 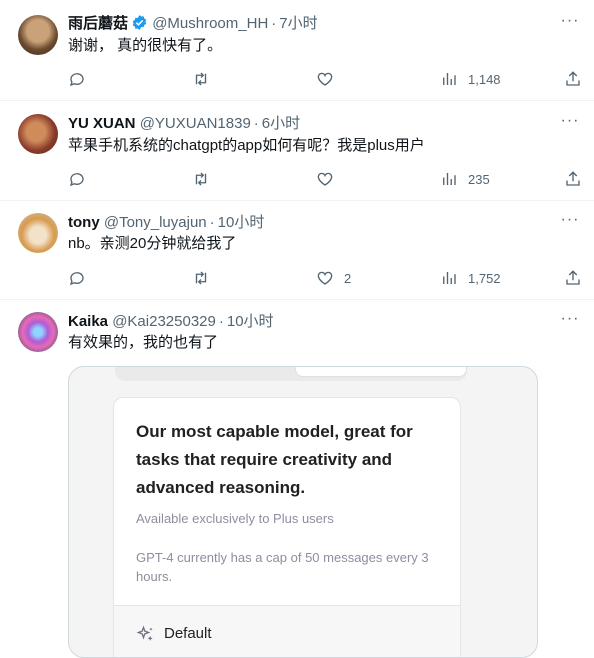 I want to click on author-handle: @Kai23250329, so click(x=164, y=321).